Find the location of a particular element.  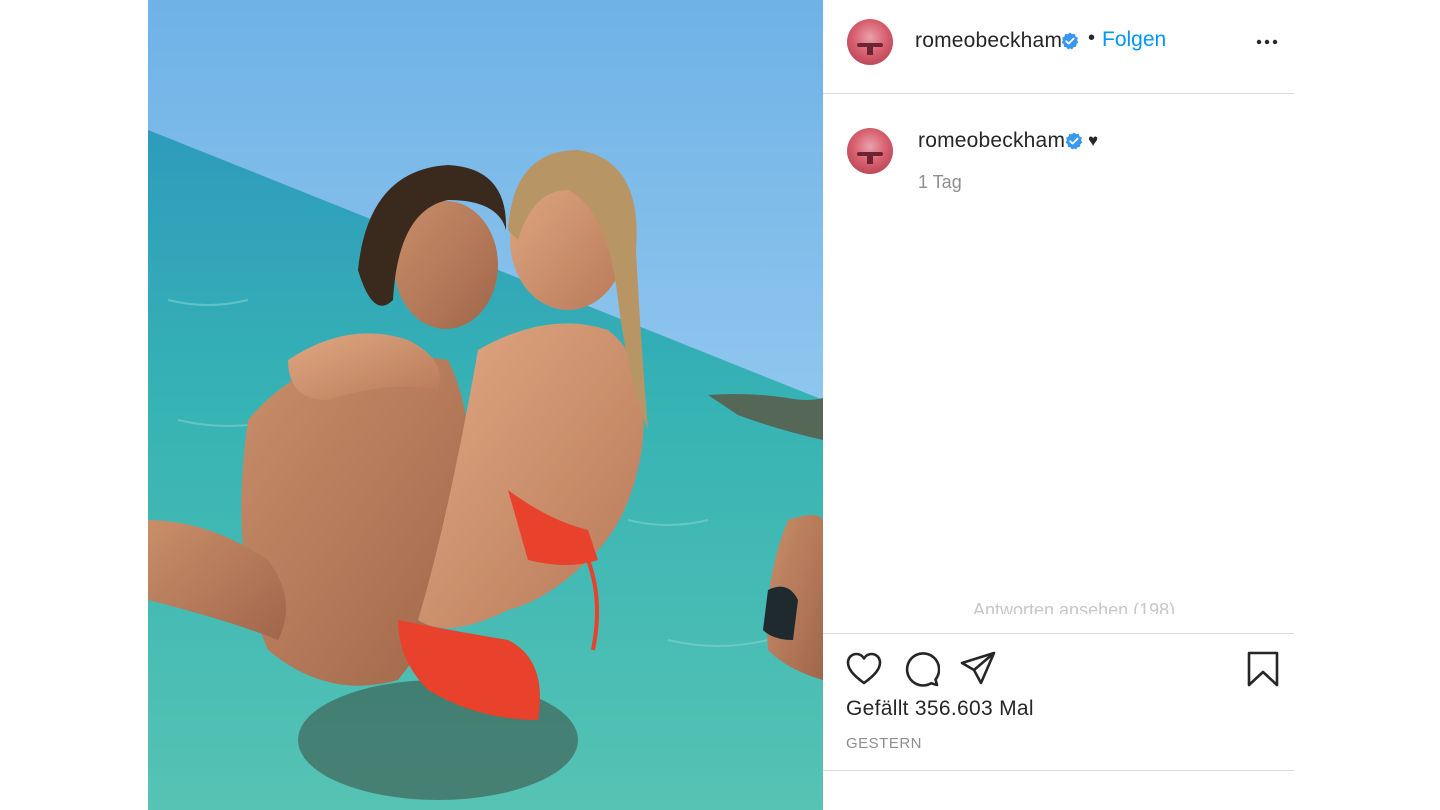

caption-author-username: romeobeckham is located at coordinates (991, 141).